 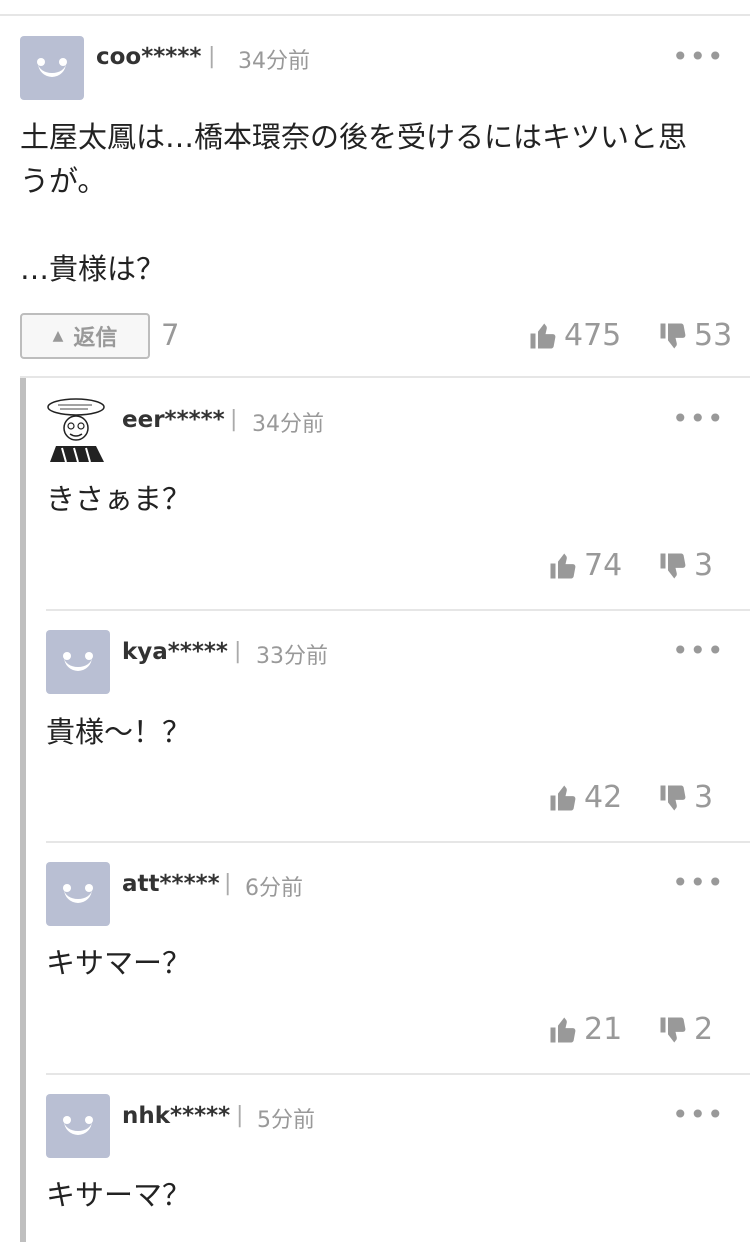 I want to click on like-button: 475, so click(x=574, y=335).